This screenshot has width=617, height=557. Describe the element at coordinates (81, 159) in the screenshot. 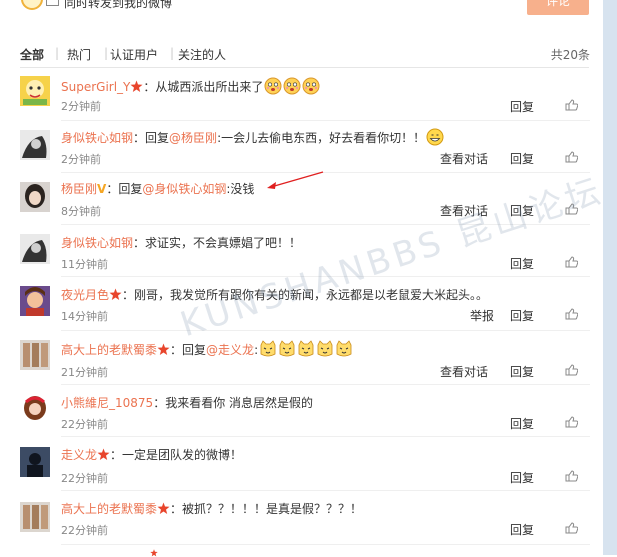

I see `comment-time: 2分钟前` at that location.